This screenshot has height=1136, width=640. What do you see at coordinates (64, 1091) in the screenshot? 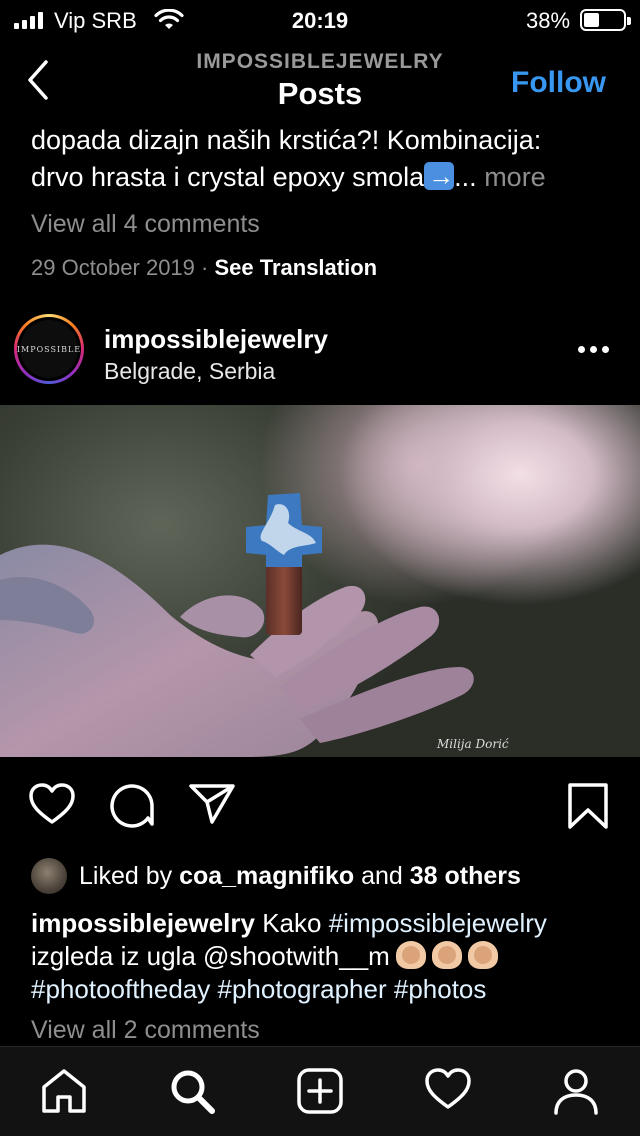
I see `home-icon` at bounding box center [64, 1091].